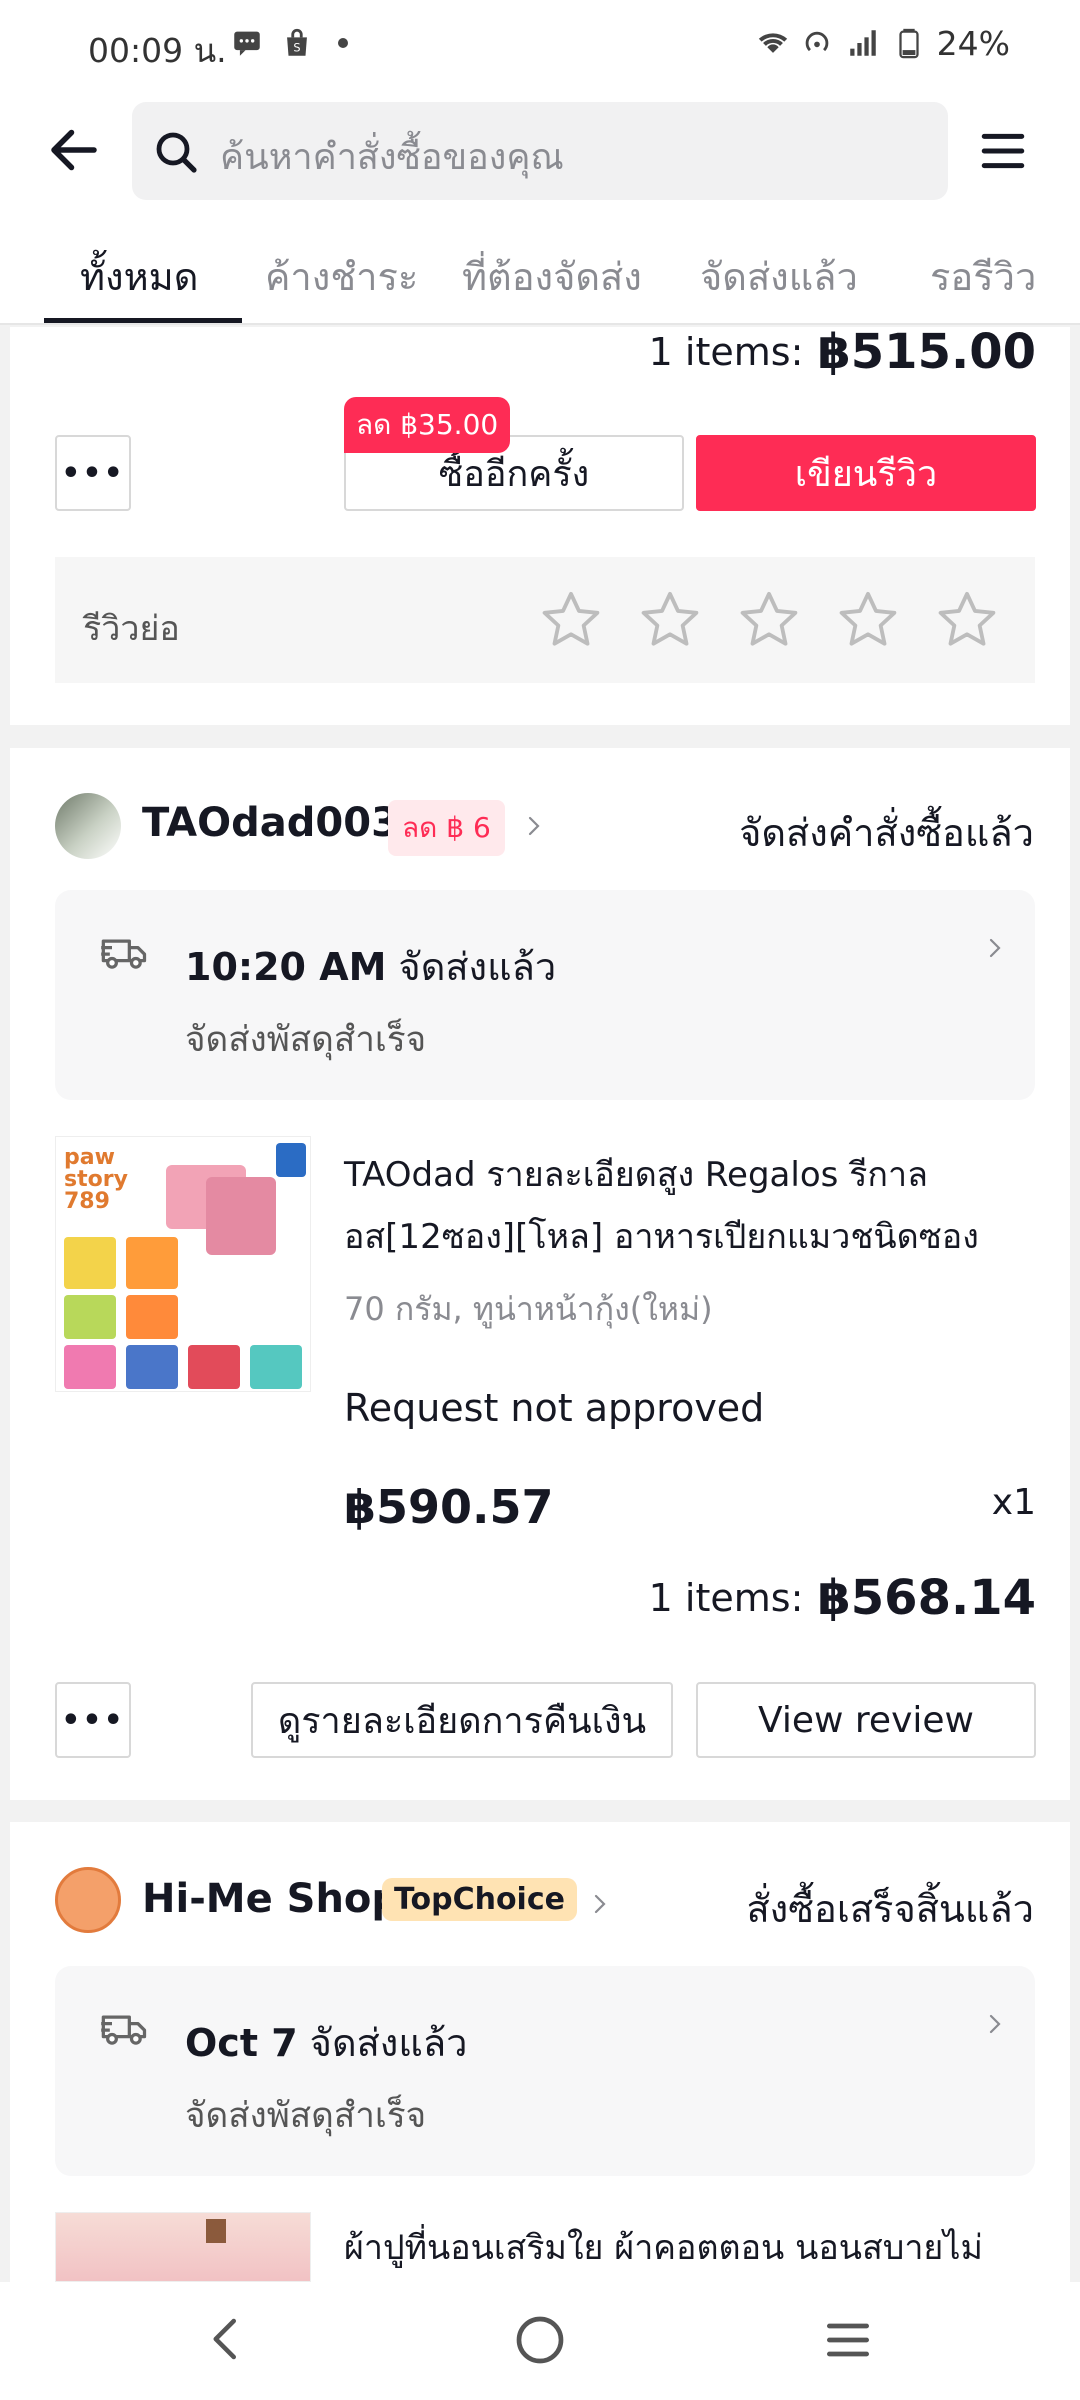 This screenshot has height=2400, width=1080. I want to click on search-icon, so click(176, 152).